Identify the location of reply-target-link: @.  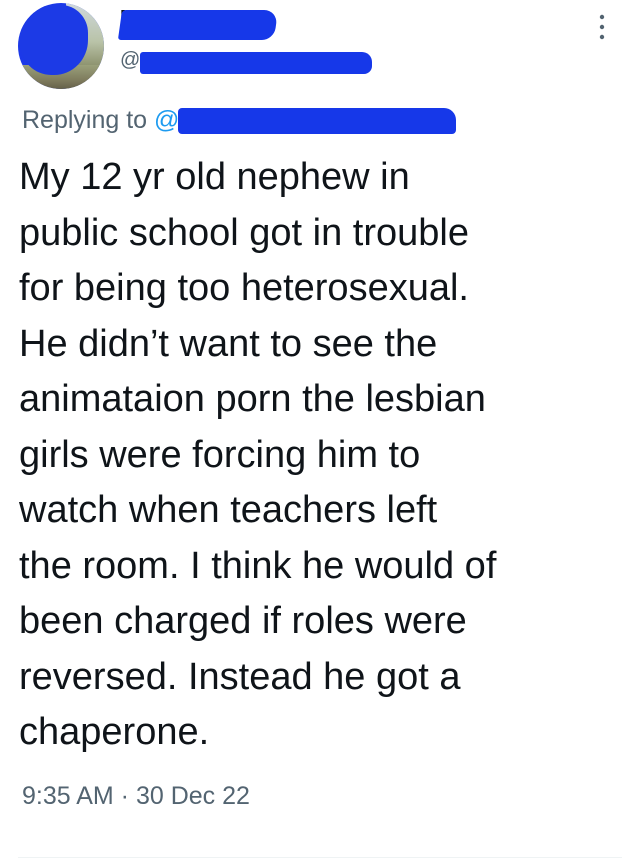
(166, 120).